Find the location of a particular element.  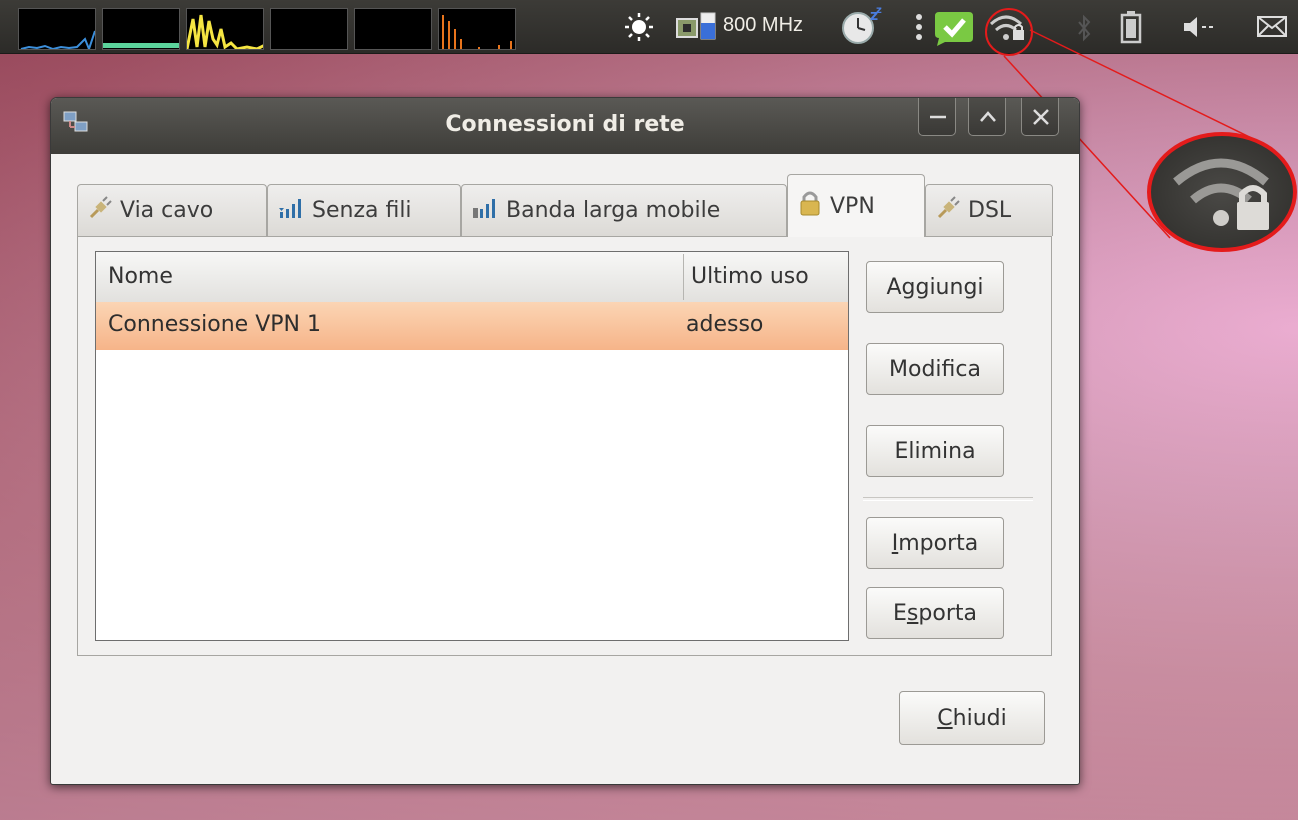

close-window-button is located at coordinates (1040, 117).